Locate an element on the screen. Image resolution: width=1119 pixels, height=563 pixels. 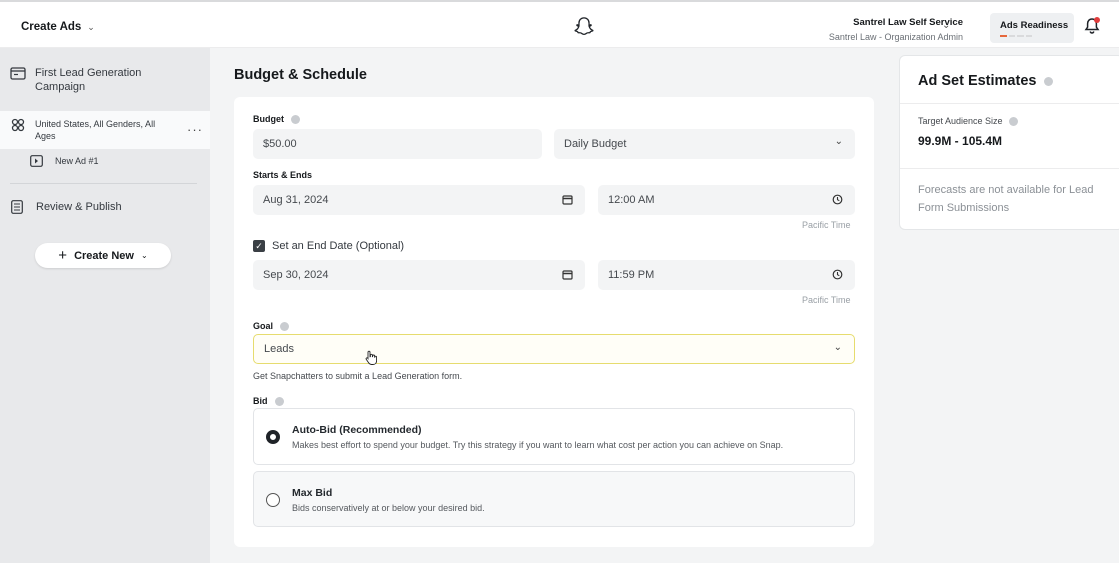
readiness-progress-bar is located at coordinates (1016, 36).